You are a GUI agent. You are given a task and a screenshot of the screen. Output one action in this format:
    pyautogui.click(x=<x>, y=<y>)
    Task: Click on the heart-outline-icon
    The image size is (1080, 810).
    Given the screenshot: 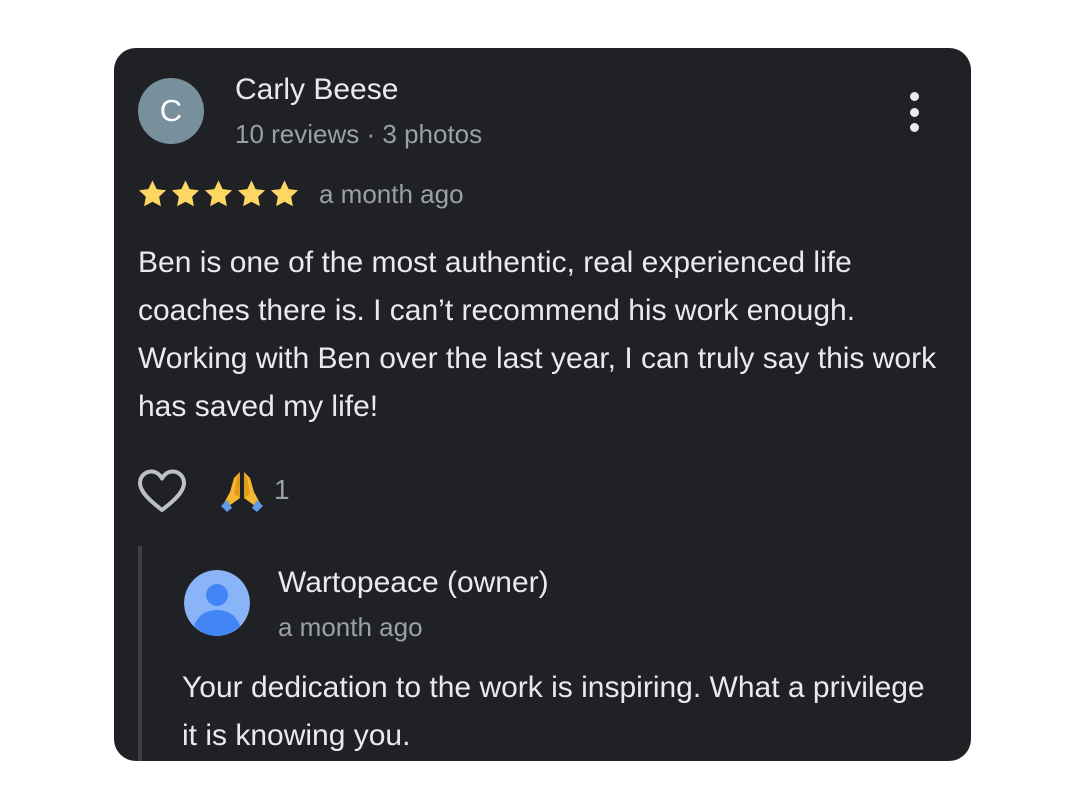 What is the action you would take?
    pyautogui.click(x=162, y=490)
    